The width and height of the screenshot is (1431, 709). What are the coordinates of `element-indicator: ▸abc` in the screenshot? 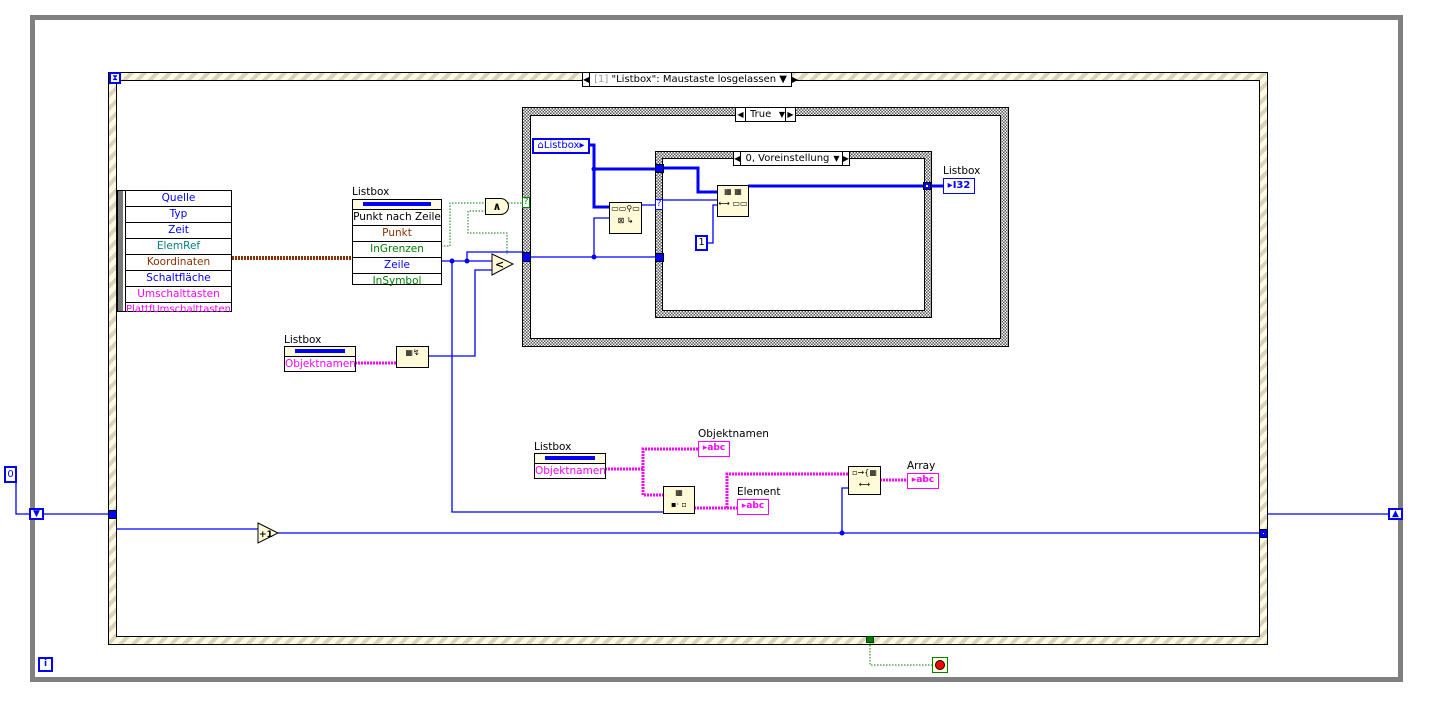 It's located at (753, 507).